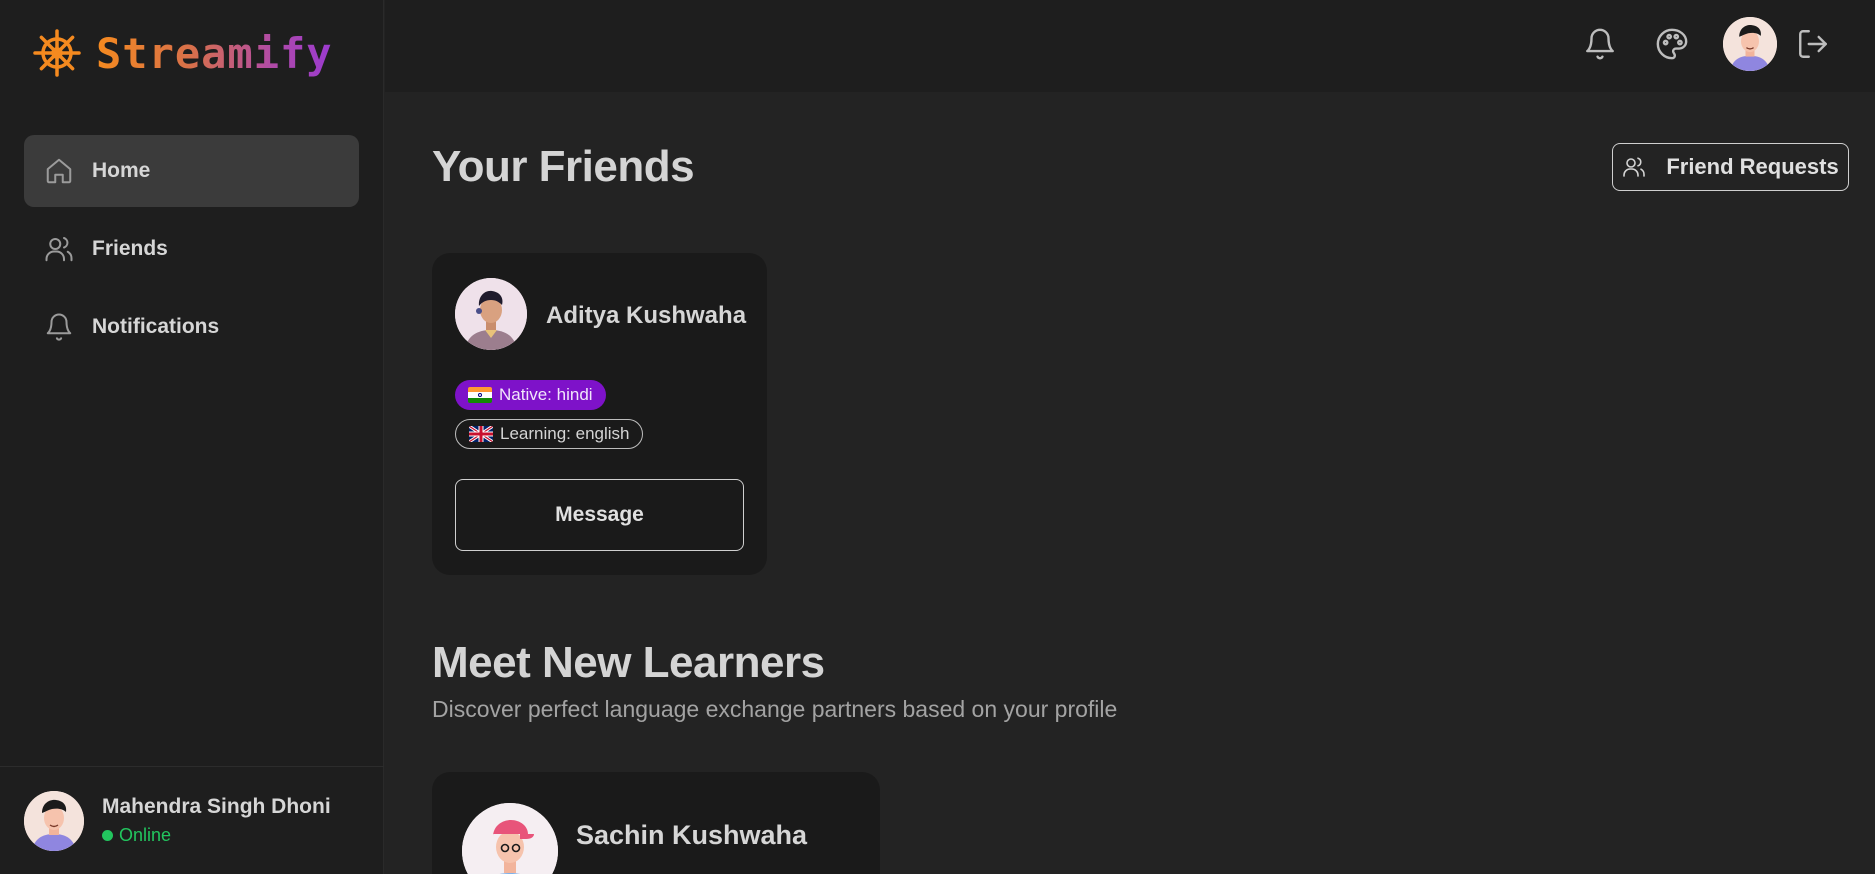  What do you see at coordinates (59, 171) in the screenshot?
I see `home-icon` at bounding box center [59, 171].